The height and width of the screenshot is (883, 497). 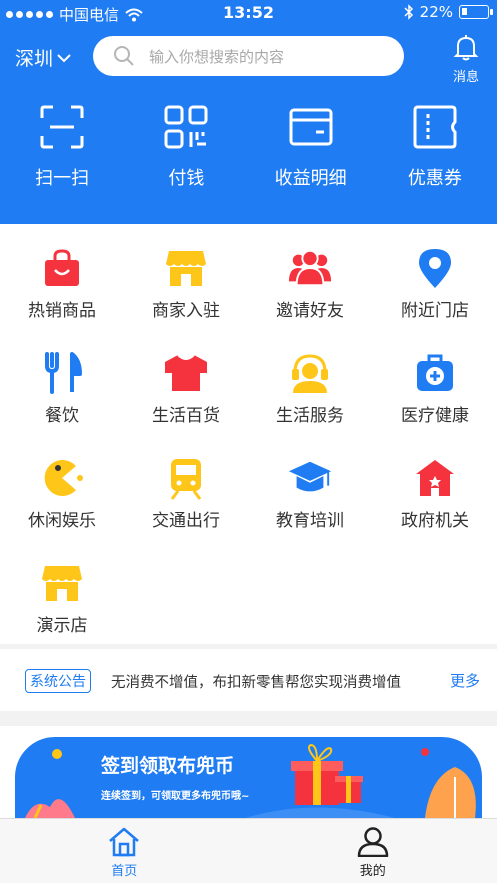 I want to click on tab-label: 我的, so click(x=372, y=871).